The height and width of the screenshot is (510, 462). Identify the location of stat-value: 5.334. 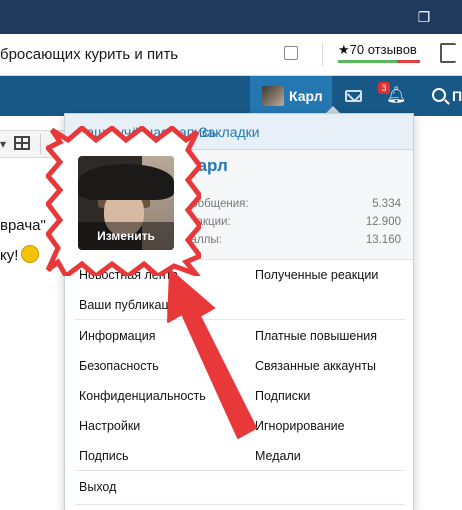
(386, 204).